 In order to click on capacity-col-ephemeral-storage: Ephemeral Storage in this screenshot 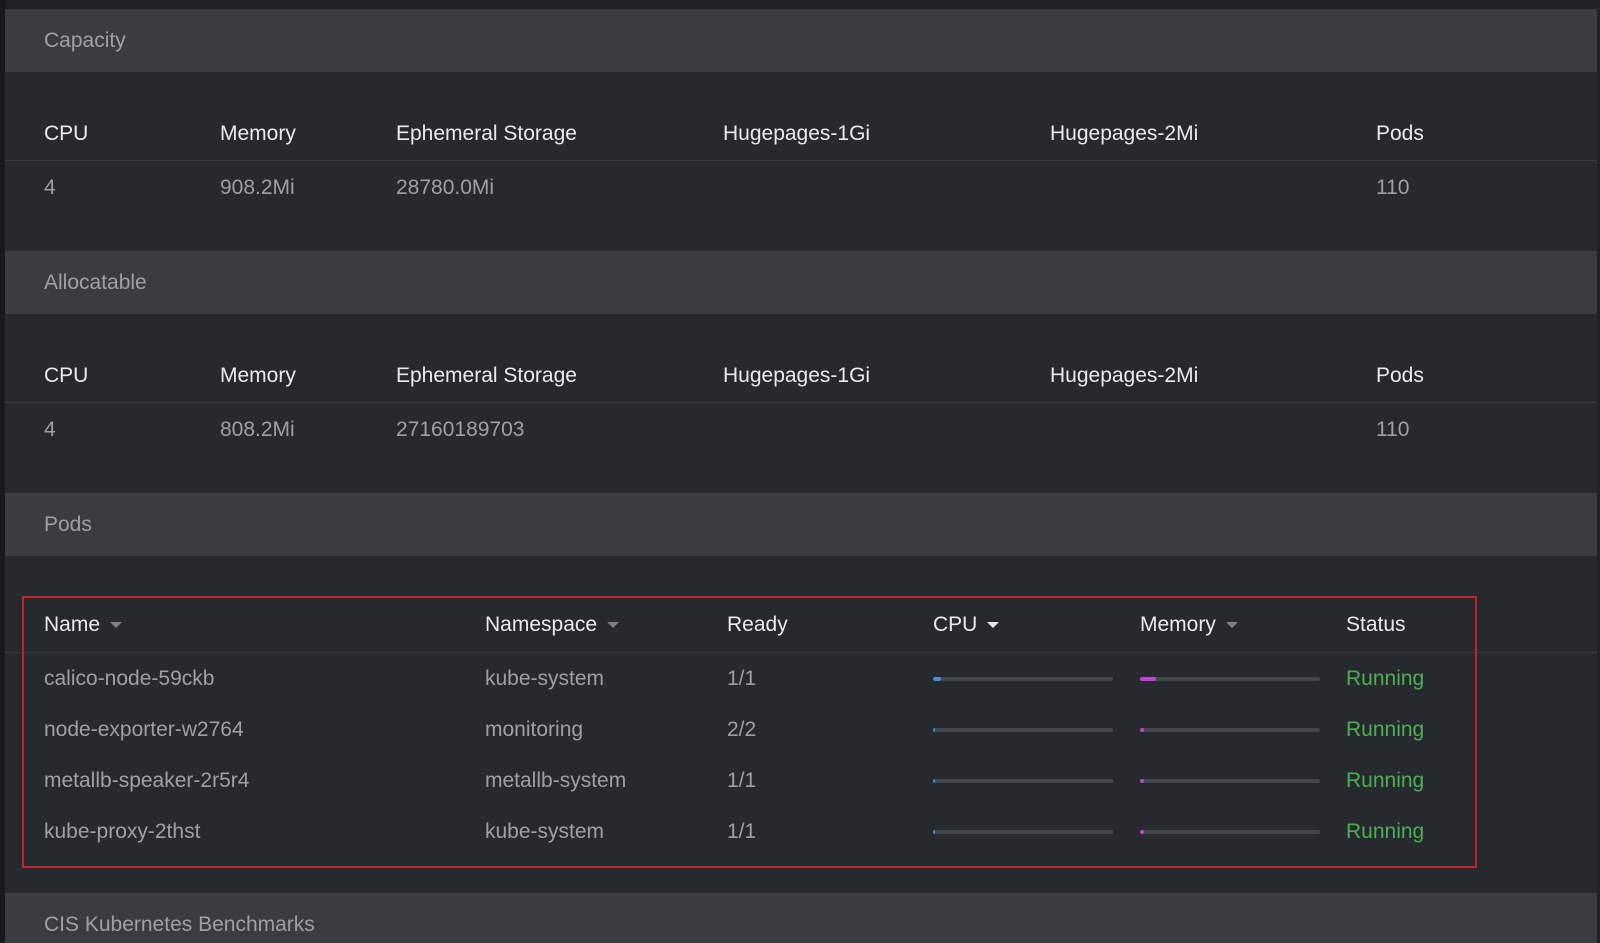, I will do `click(486, 133)`.